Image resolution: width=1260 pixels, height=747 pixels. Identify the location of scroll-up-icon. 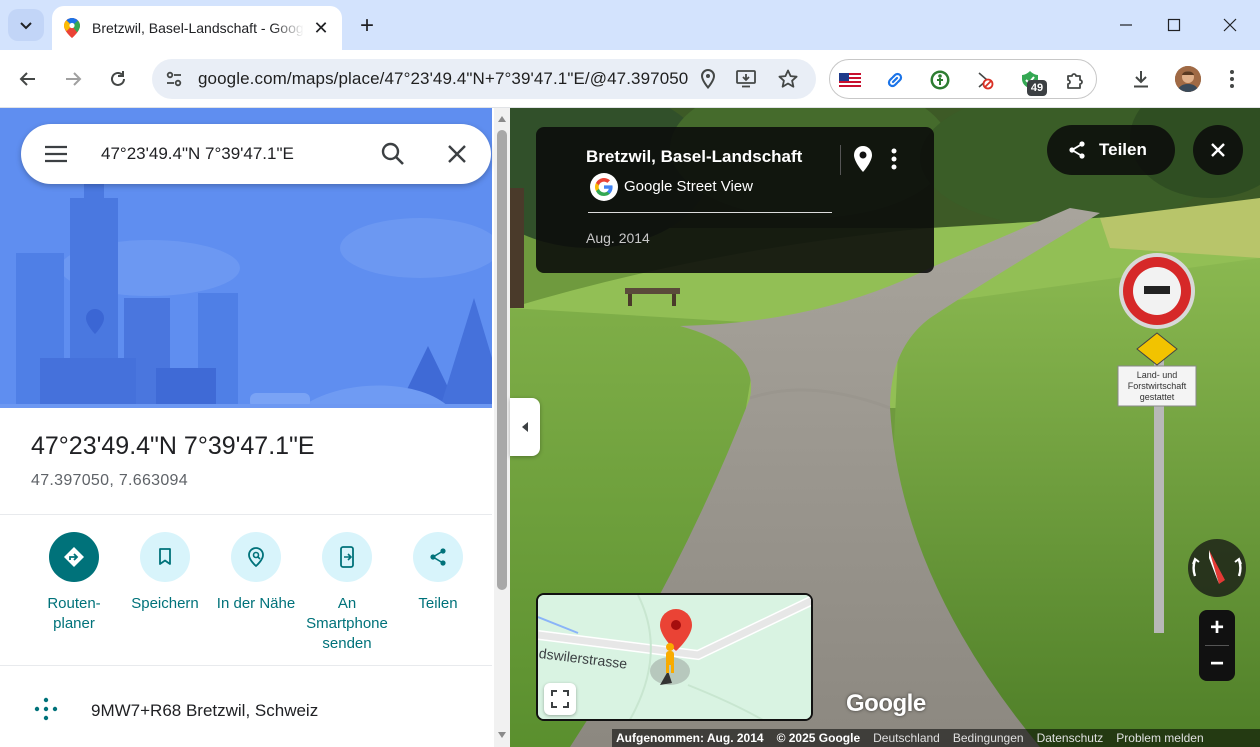
(502, 119).